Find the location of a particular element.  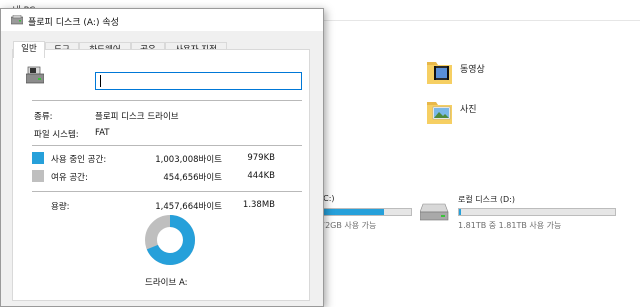

folder-pictures: 사진 is located at coordinates (491, 114).